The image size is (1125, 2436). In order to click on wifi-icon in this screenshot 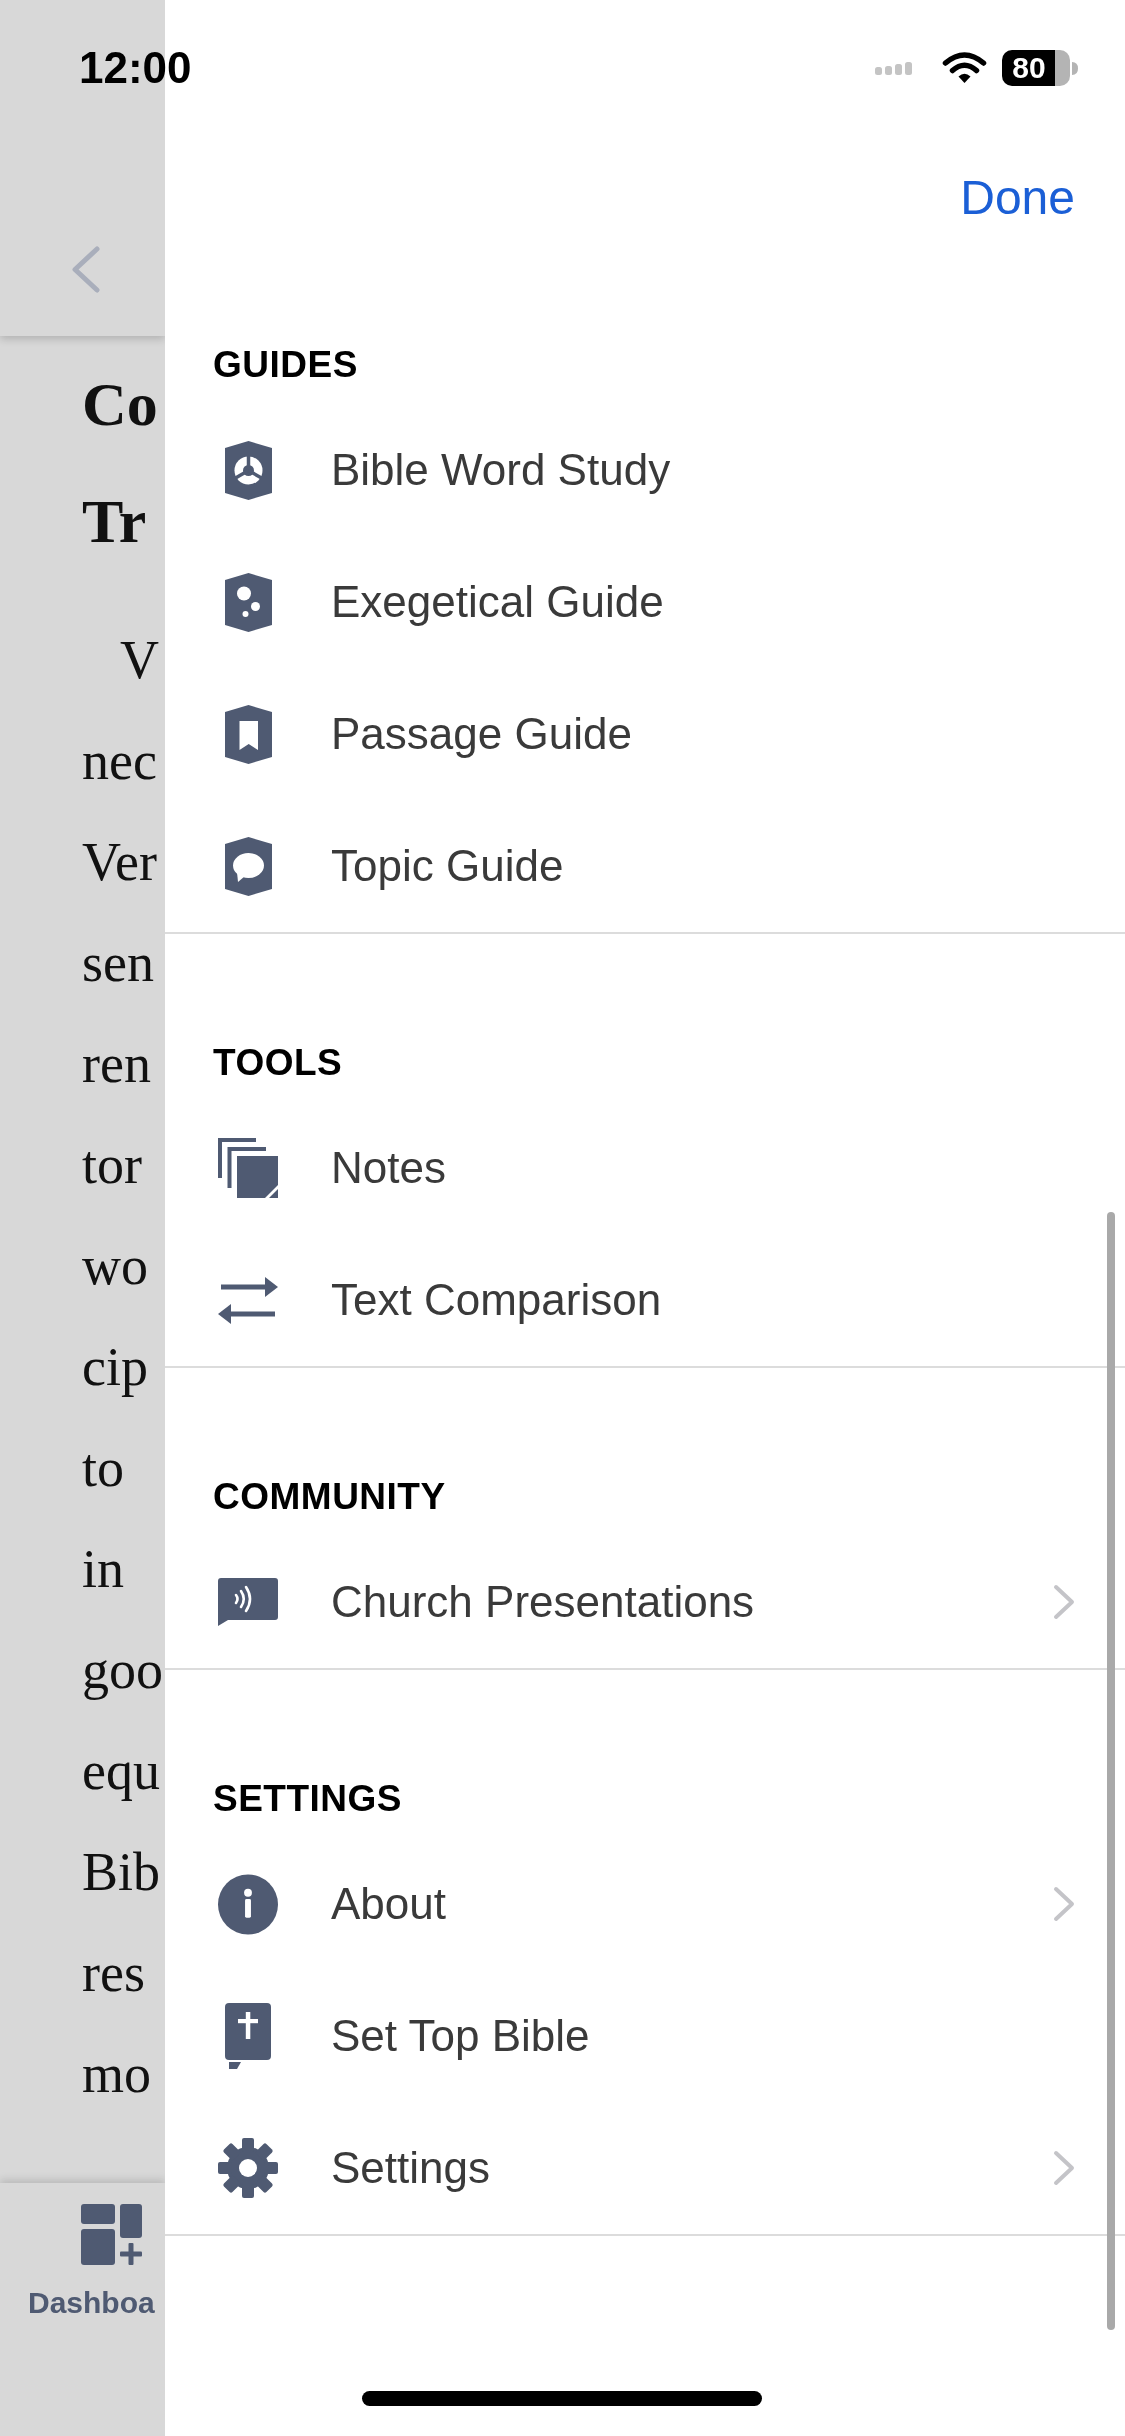, I will do `click(964, 68)`.